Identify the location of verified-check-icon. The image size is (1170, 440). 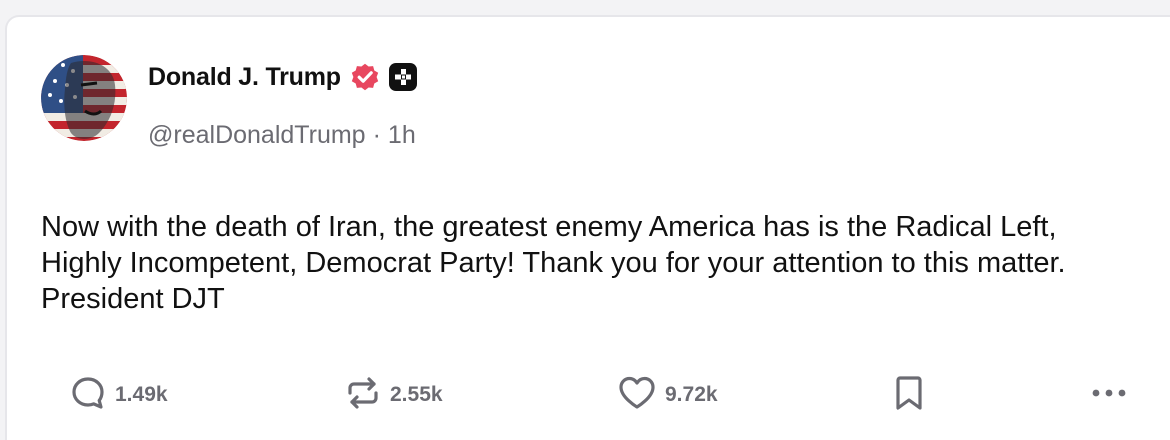
(365, 77).